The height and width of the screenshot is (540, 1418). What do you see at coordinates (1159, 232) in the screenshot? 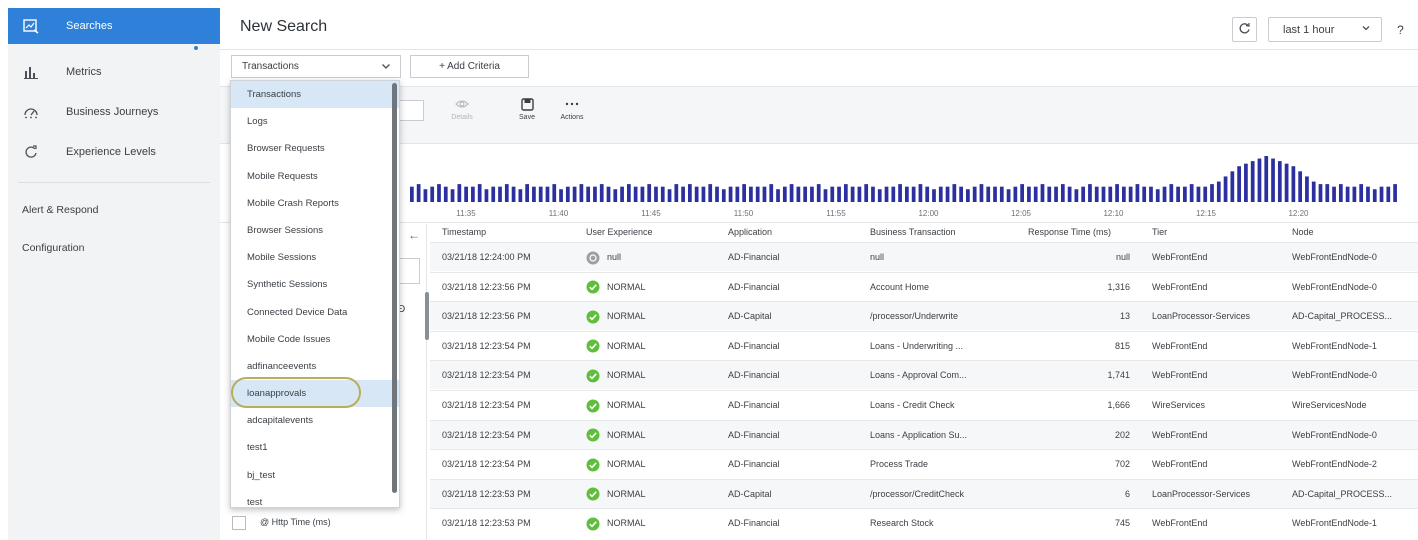
I see `column-header-tier: Tier` at bounding box center [1159, 232].